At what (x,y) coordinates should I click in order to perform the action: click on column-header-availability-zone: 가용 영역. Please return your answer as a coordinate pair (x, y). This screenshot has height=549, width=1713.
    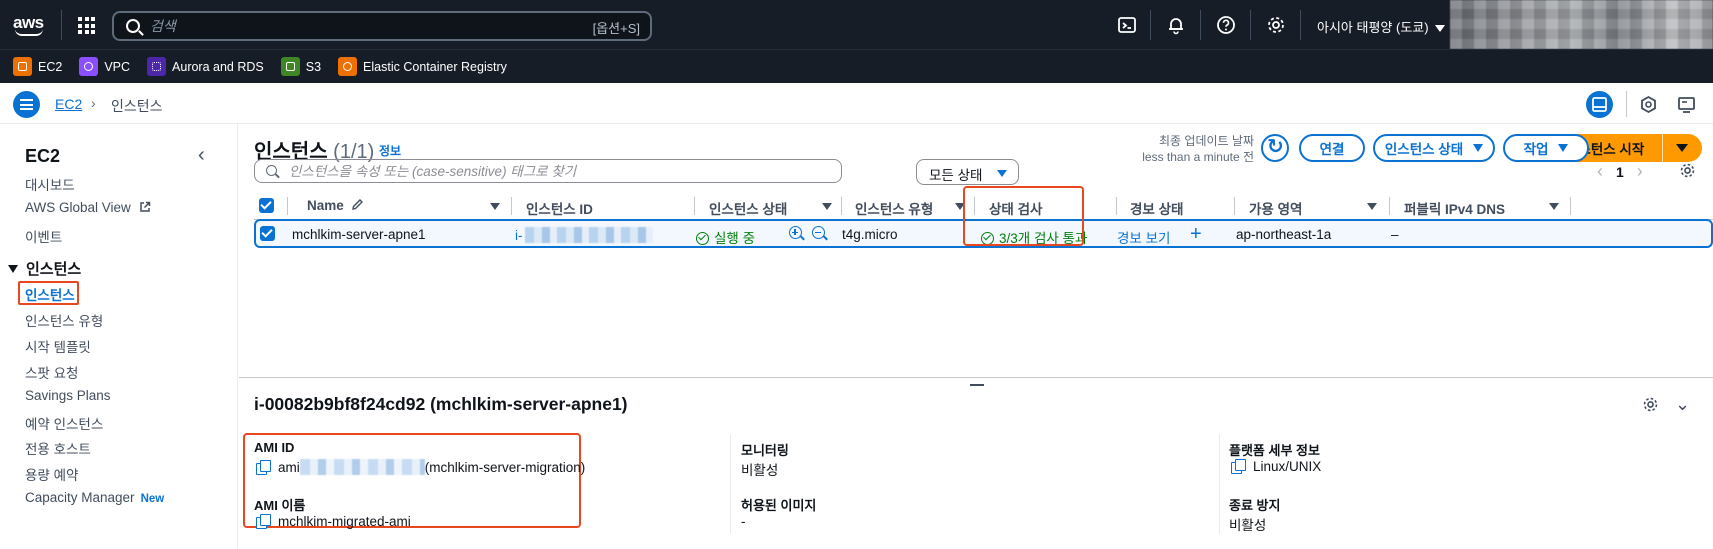
    Looking at the image, I should click on (1275, 208).